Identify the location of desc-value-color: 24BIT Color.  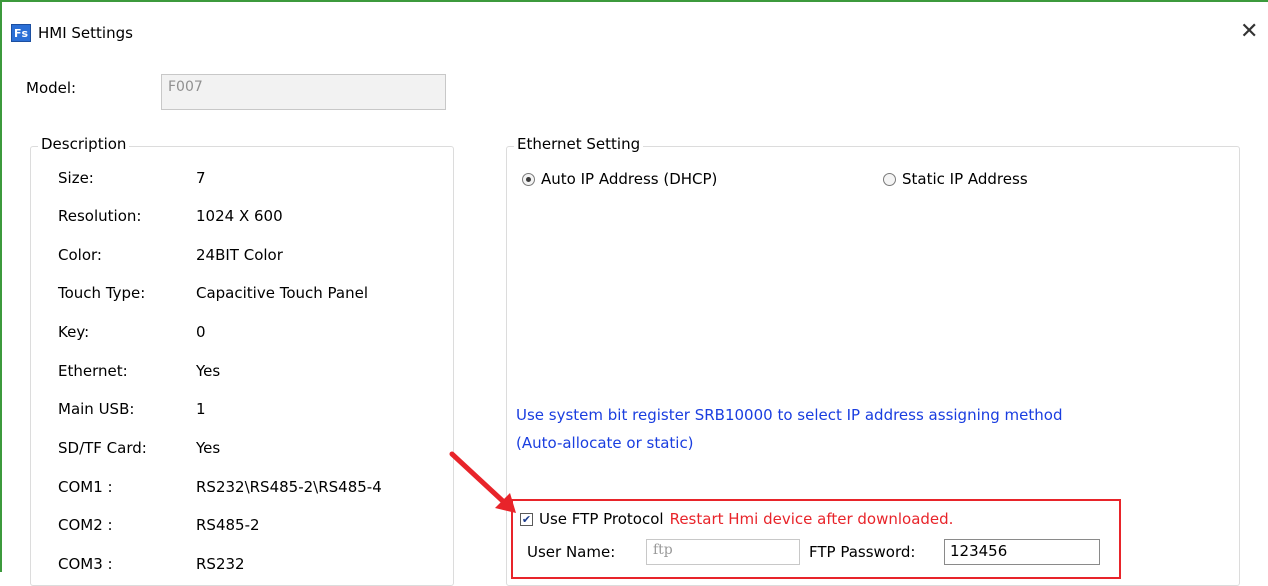
(239, 255).